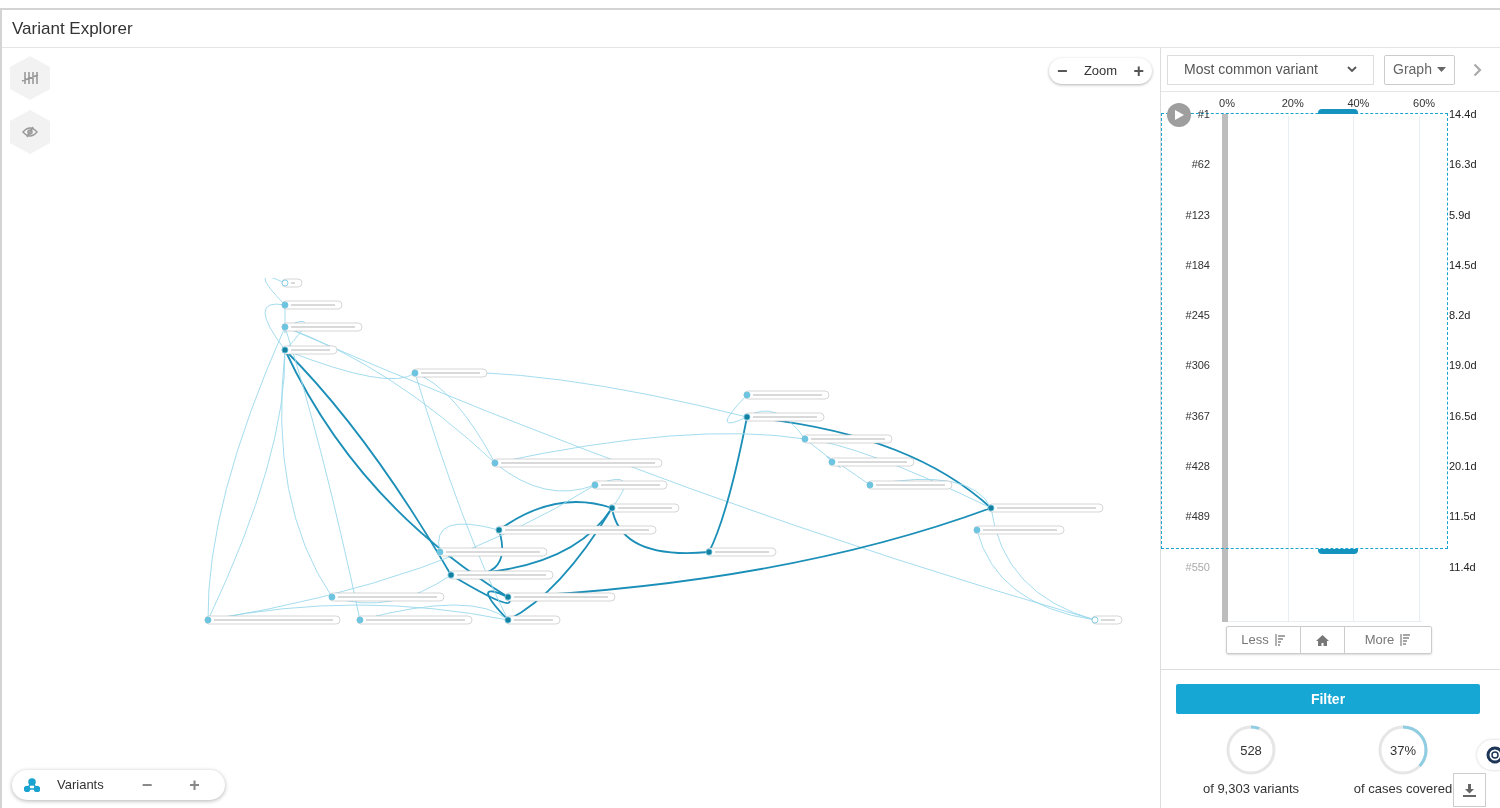 Image resolution: width=1500 pixels, height=808 pixels. I want to click on variant-rank: #489, so click(1197, 517).